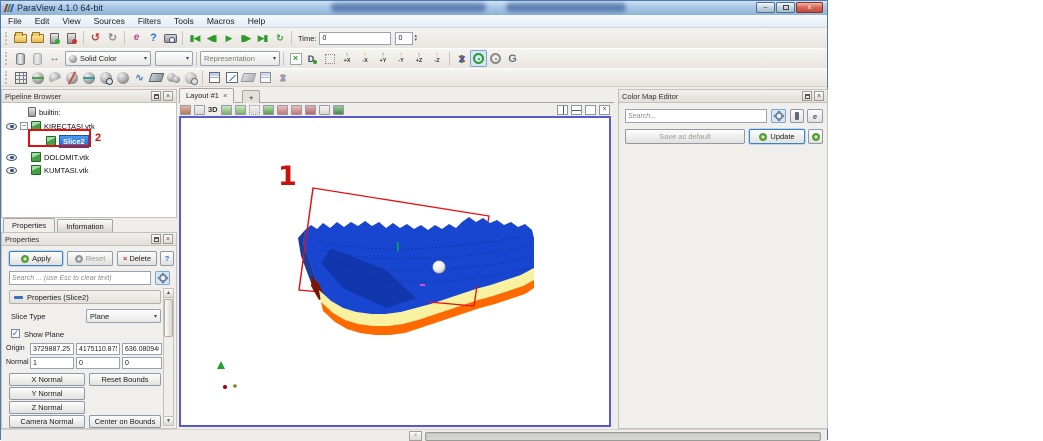 The image size is (1043, 441). What do you see at coordinates (85, 225) in the screenshot?
I see `tab-information: Information` at bounding box center [85, 225].